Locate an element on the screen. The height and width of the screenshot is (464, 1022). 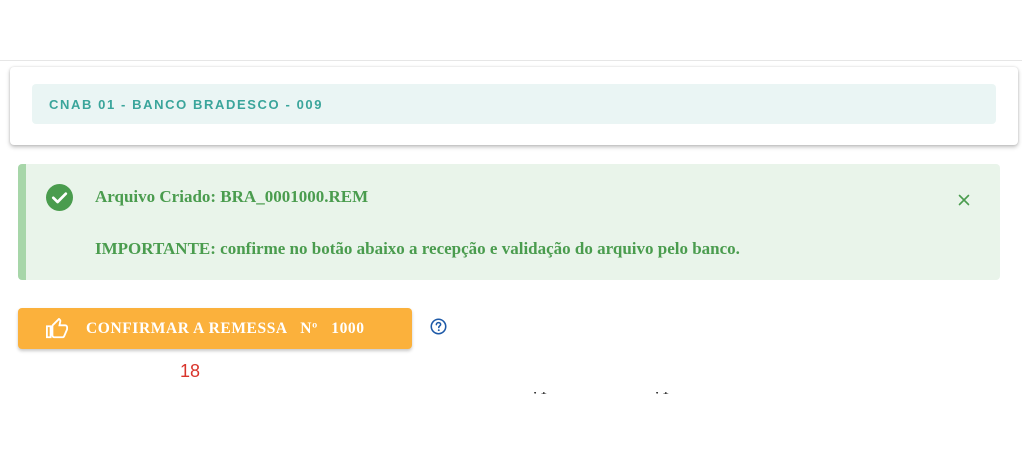
close-icon is located at coordinates (964, 200).